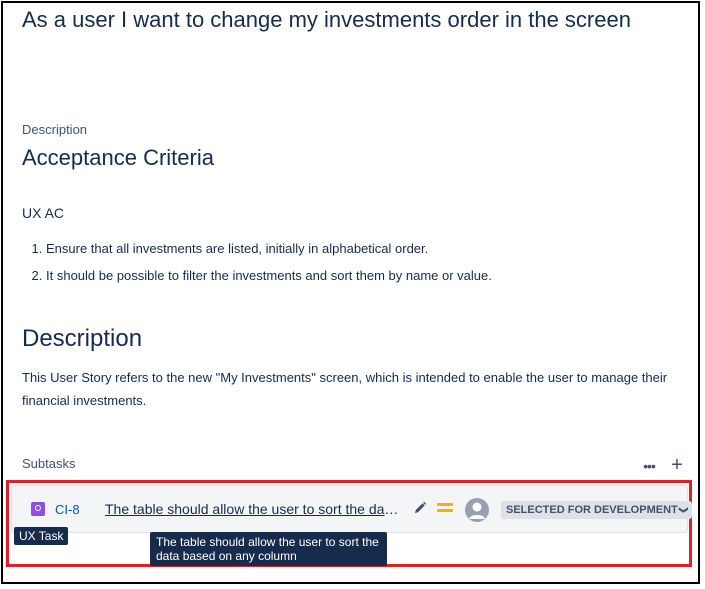 The image size is (705, 589). What do you see at coordinates (445, 509) in the screenshot?
I see `priority-medium-icon` at bounding box center [445, 509].